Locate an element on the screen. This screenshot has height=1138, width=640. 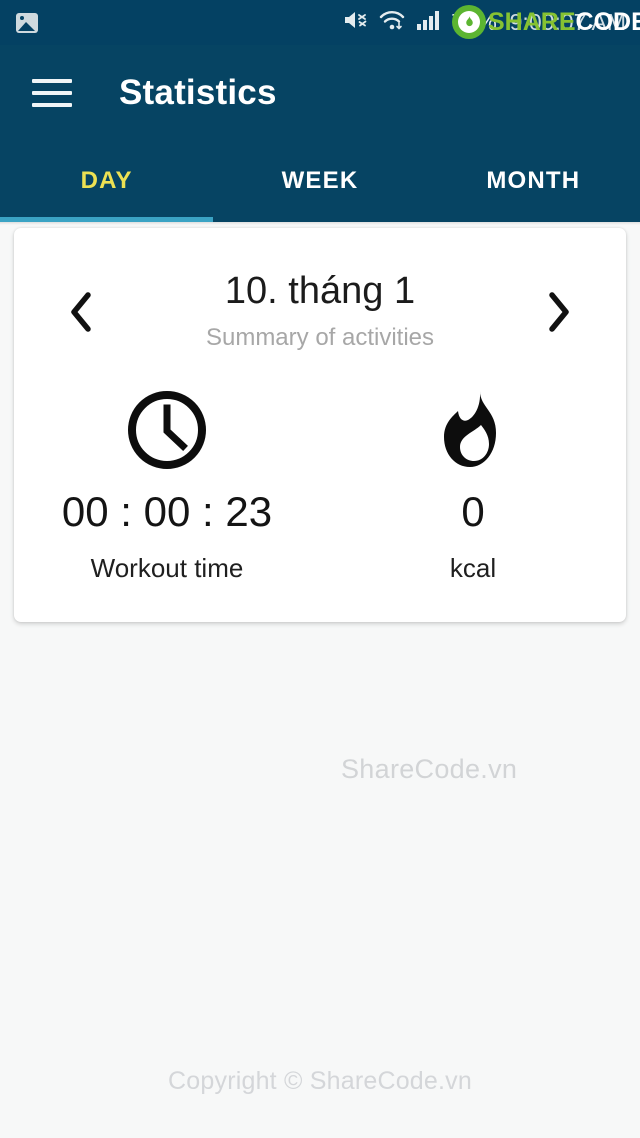
photo-notification-icon is located at coordinates (27, 22).